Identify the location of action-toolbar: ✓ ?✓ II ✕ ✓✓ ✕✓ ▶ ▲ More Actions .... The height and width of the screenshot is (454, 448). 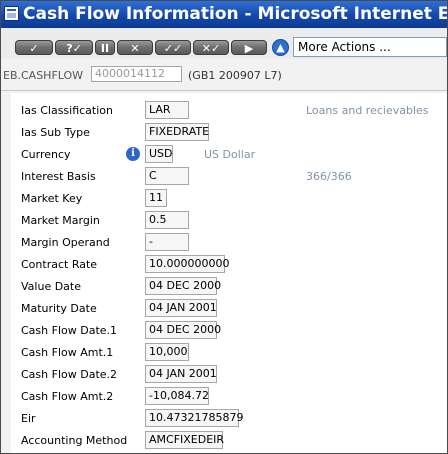
(224, 43).